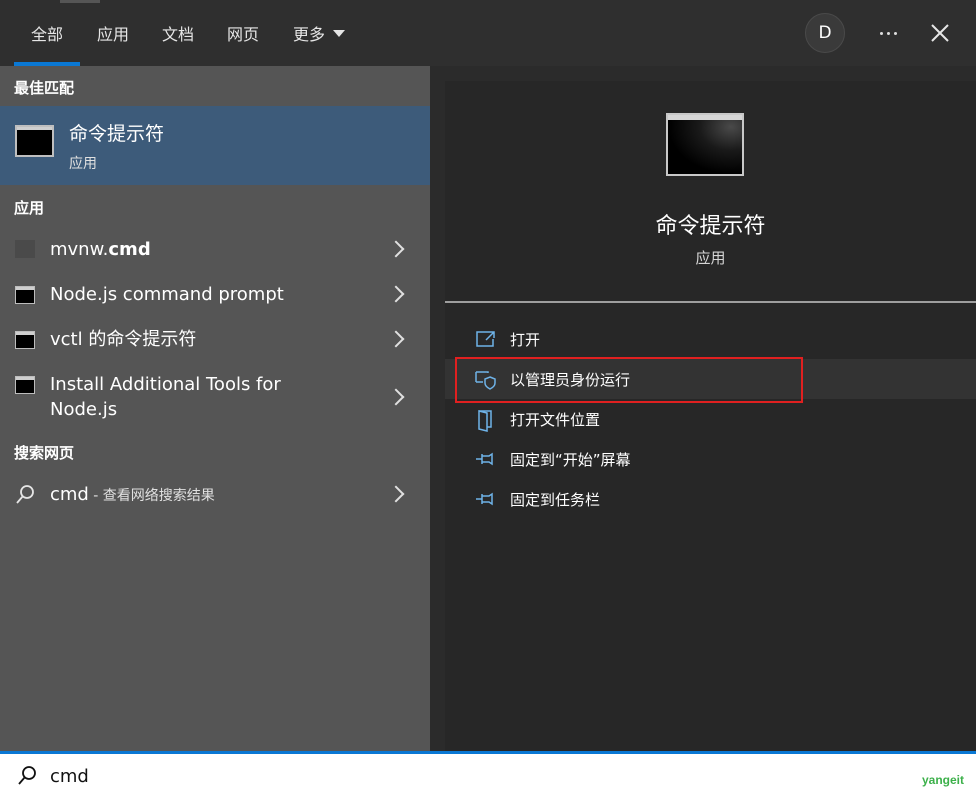  I want to click on open-button: 打开, so click(710, 339).